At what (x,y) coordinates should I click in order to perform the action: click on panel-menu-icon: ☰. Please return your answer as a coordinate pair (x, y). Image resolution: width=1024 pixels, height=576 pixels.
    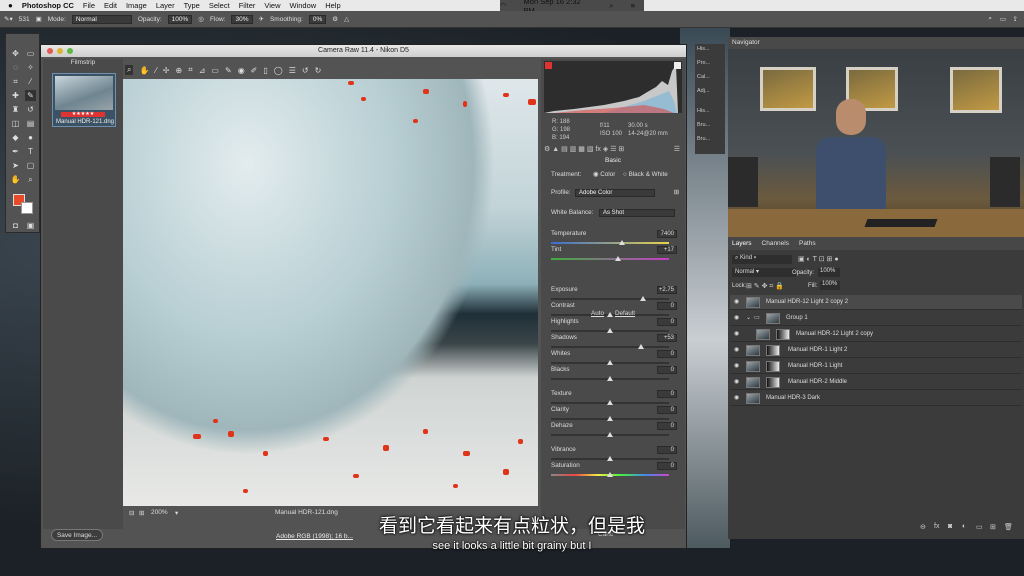
    Looking at the image, I should click on (677, 149).